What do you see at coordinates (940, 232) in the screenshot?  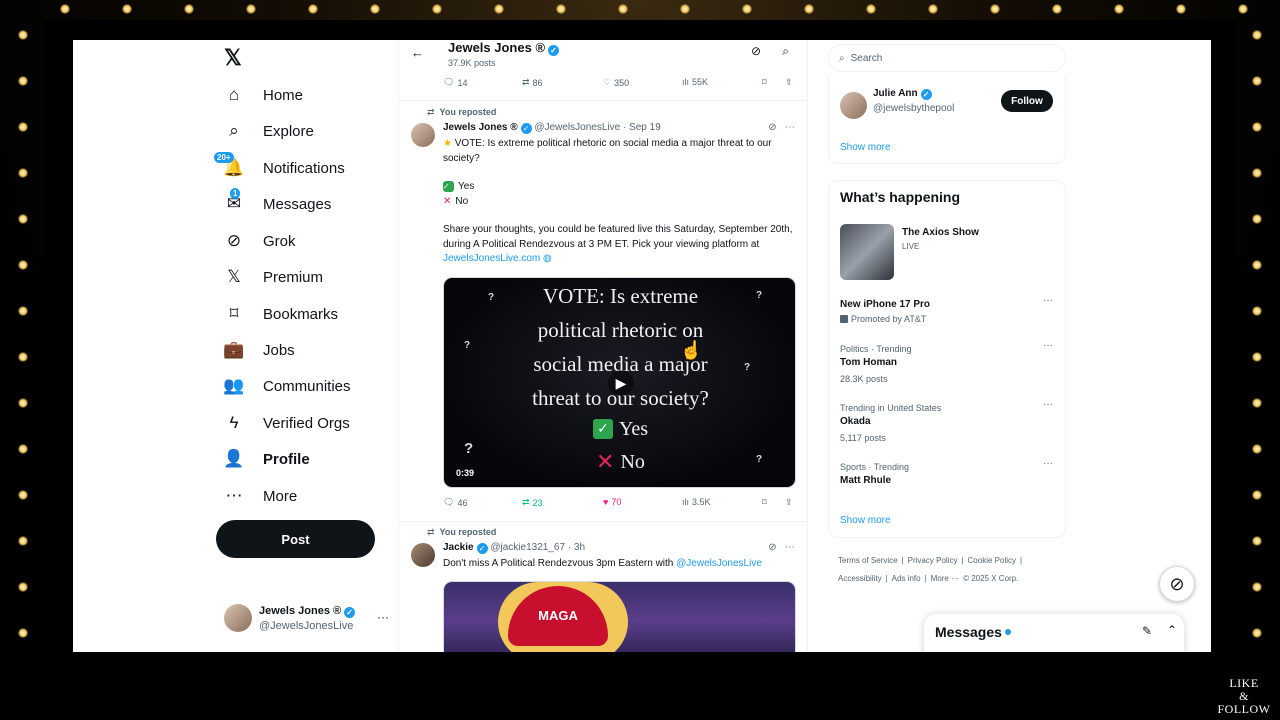 I see `live-event-title: The Axios Show` at bounding box center [940, 232].